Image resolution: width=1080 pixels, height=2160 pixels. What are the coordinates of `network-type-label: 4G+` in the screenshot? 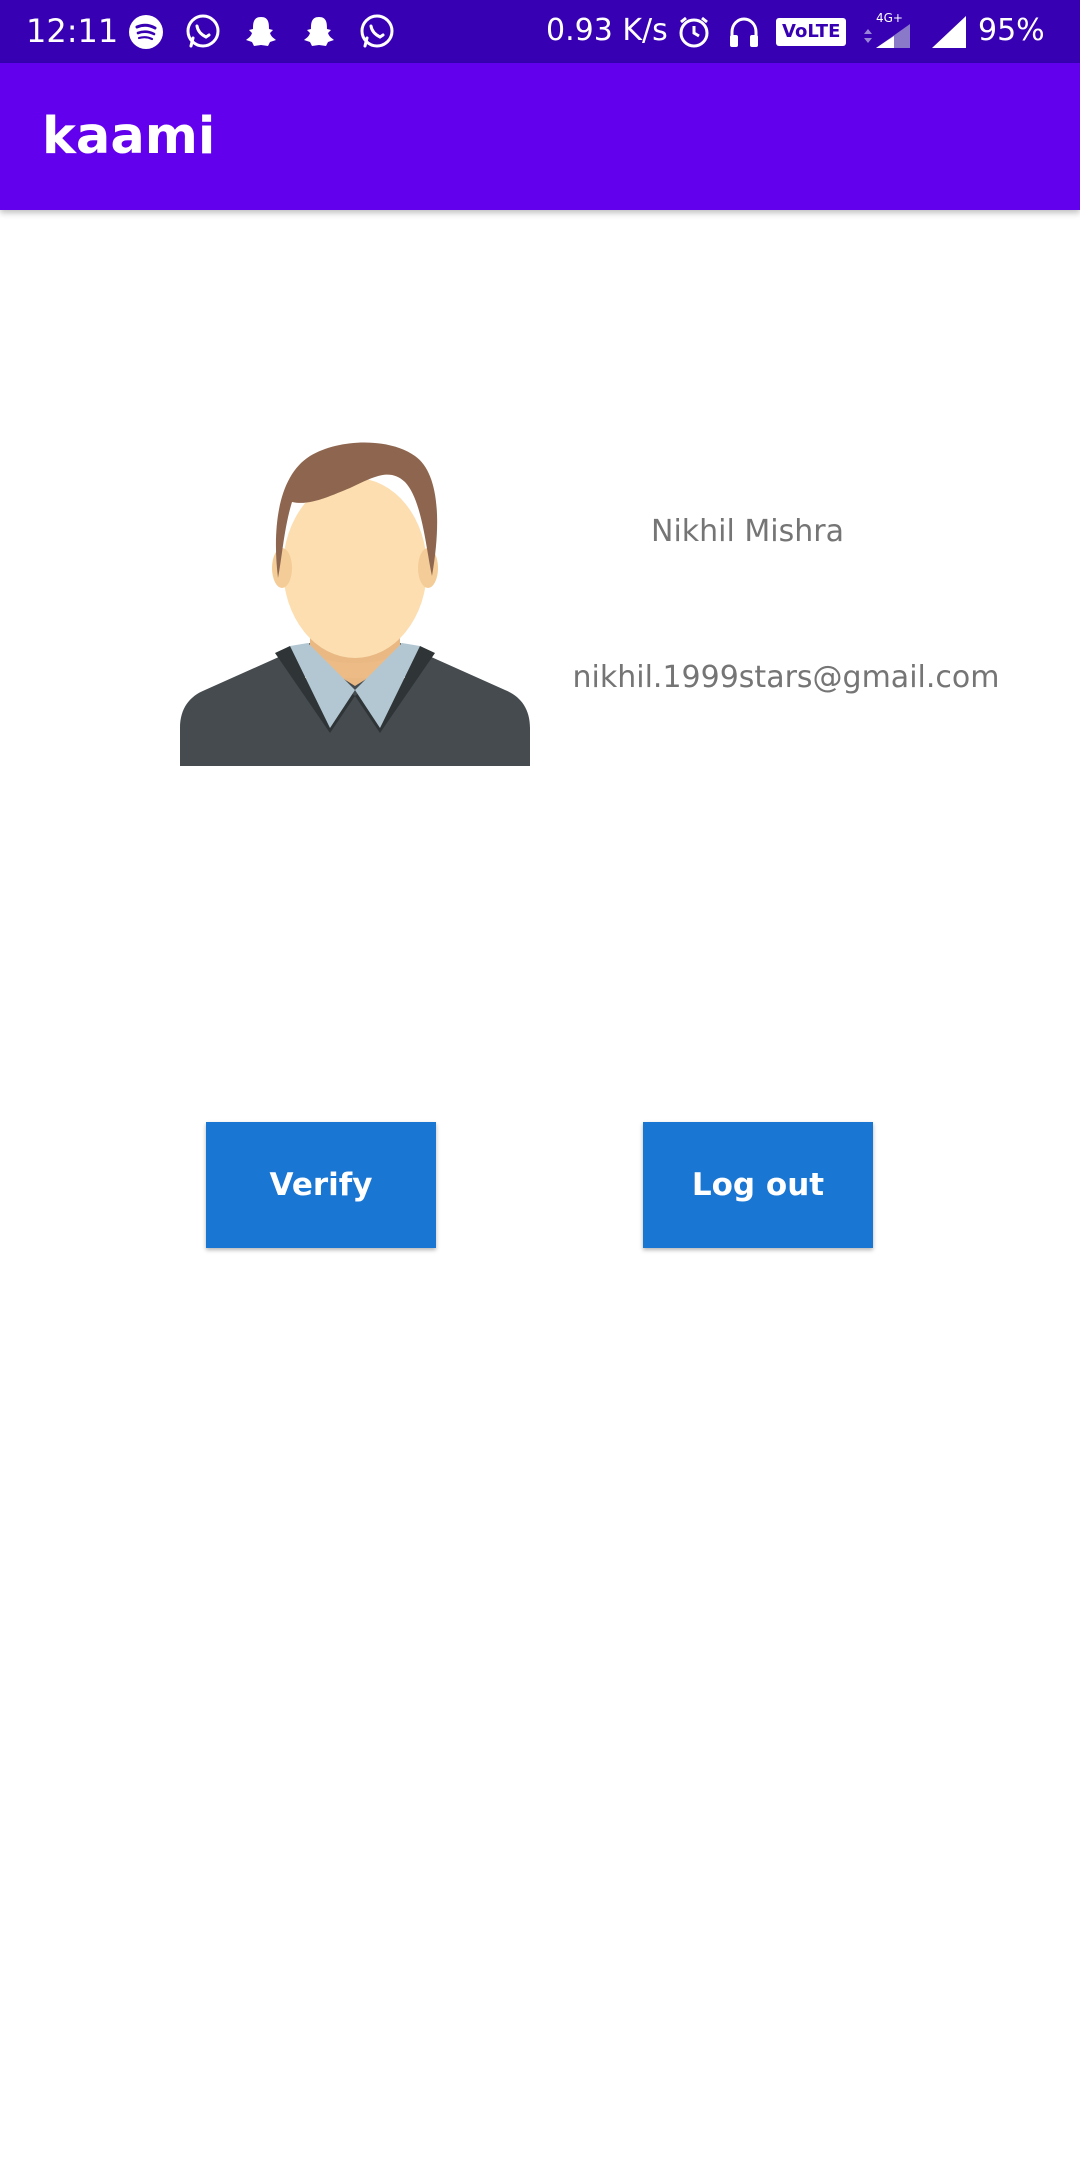 It's located at (889, 18).